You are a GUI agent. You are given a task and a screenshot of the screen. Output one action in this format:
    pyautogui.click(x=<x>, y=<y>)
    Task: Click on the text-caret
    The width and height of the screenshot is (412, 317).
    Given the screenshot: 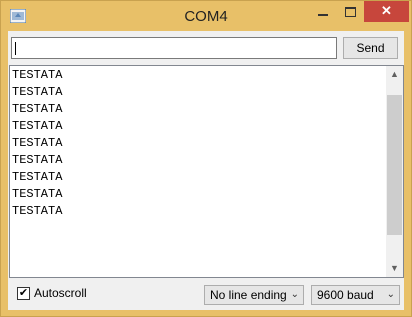 What is the action you would take?
    pyautogui.click(x=15, y=48)
    